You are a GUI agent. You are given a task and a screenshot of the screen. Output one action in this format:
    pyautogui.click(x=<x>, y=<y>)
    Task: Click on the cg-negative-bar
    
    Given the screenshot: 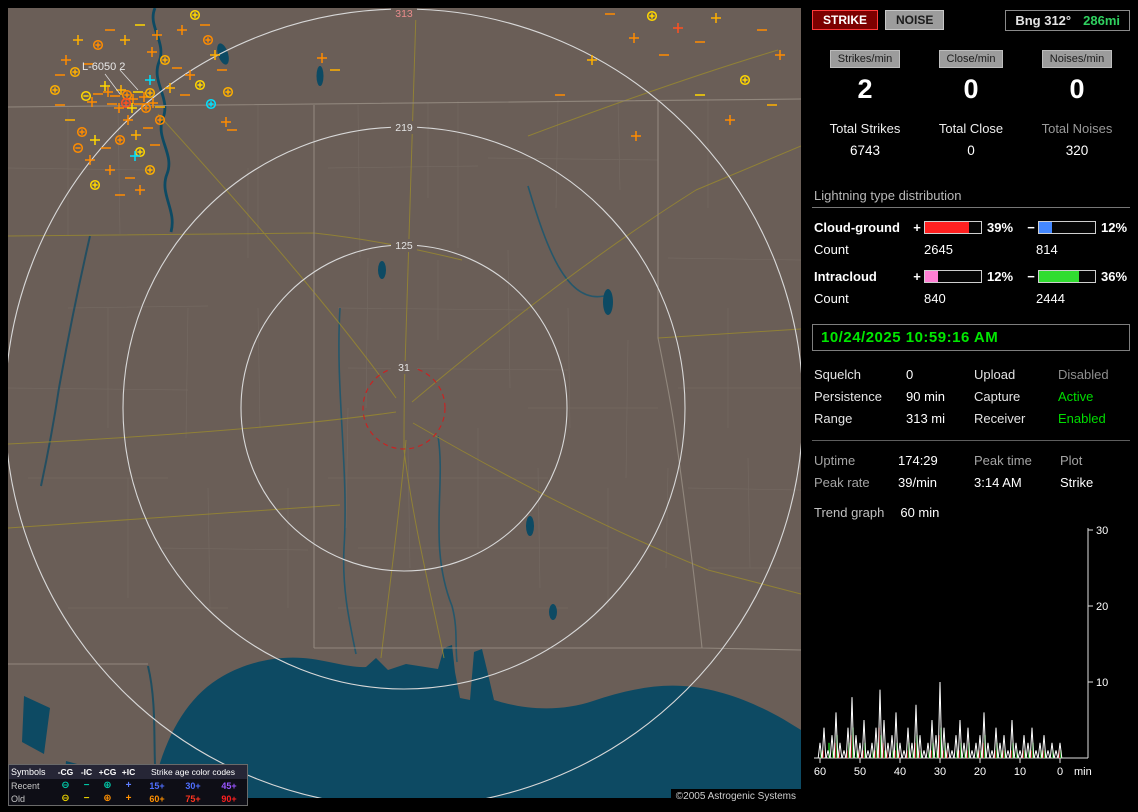 What is the action you would take?
    pyautogui.click(x=1067, y=227)
    